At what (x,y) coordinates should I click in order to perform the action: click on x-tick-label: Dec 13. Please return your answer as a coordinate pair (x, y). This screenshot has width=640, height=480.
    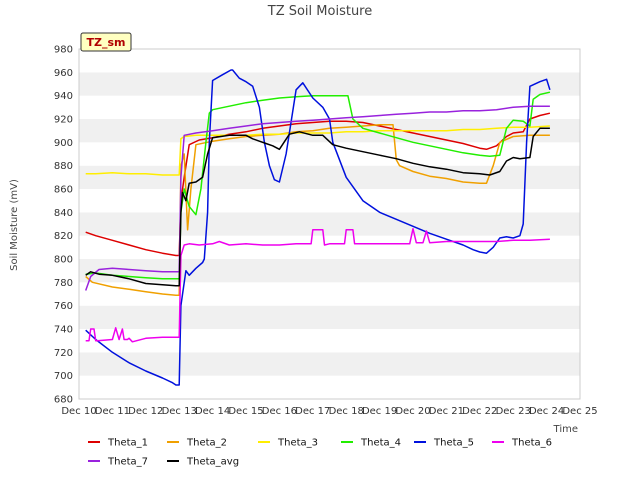
    Looking at the image, I should click on (179, 411).